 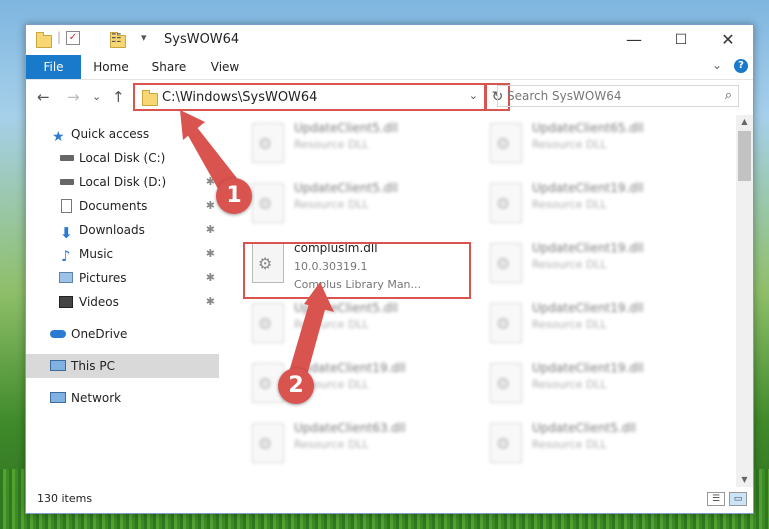 What do you see at coordinates (744, 122) in the screenshot?
I see `scroll-up-icon: ▲` at bounding box center [744, 122].